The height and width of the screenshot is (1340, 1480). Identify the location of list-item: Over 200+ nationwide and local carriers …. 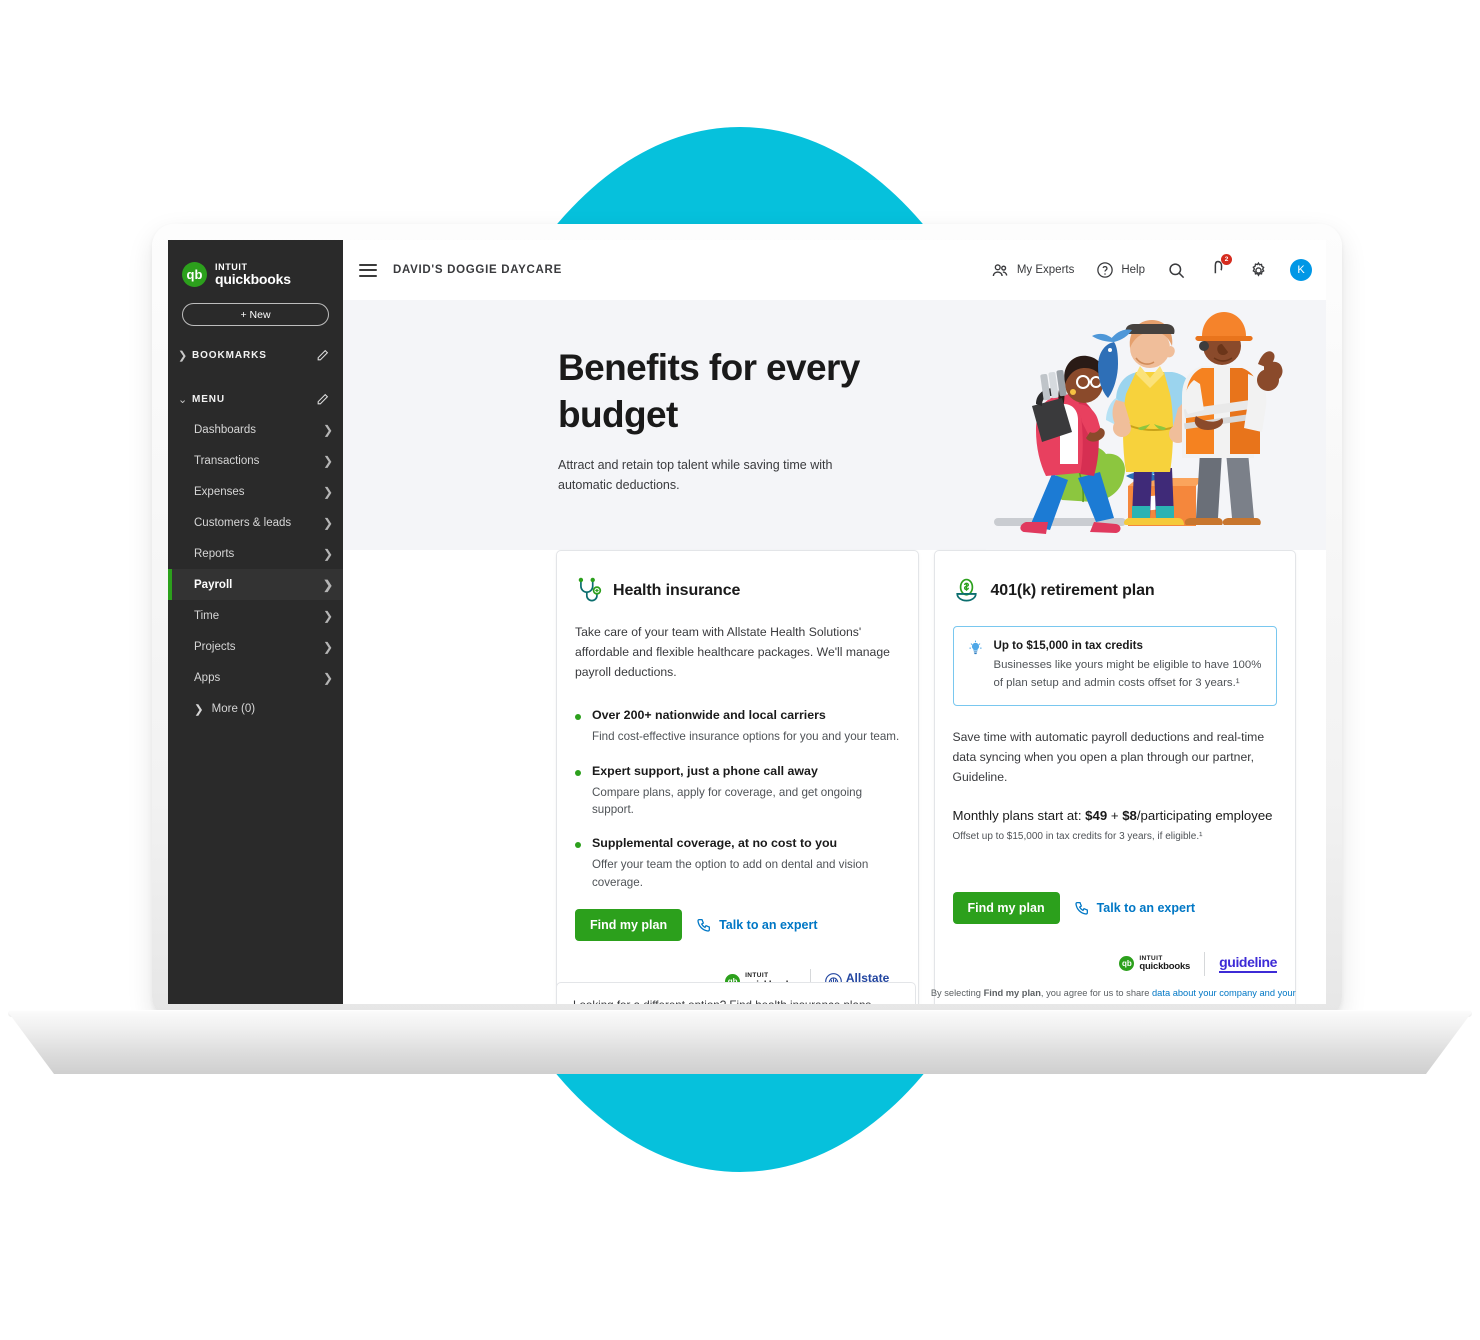
(737, 726).